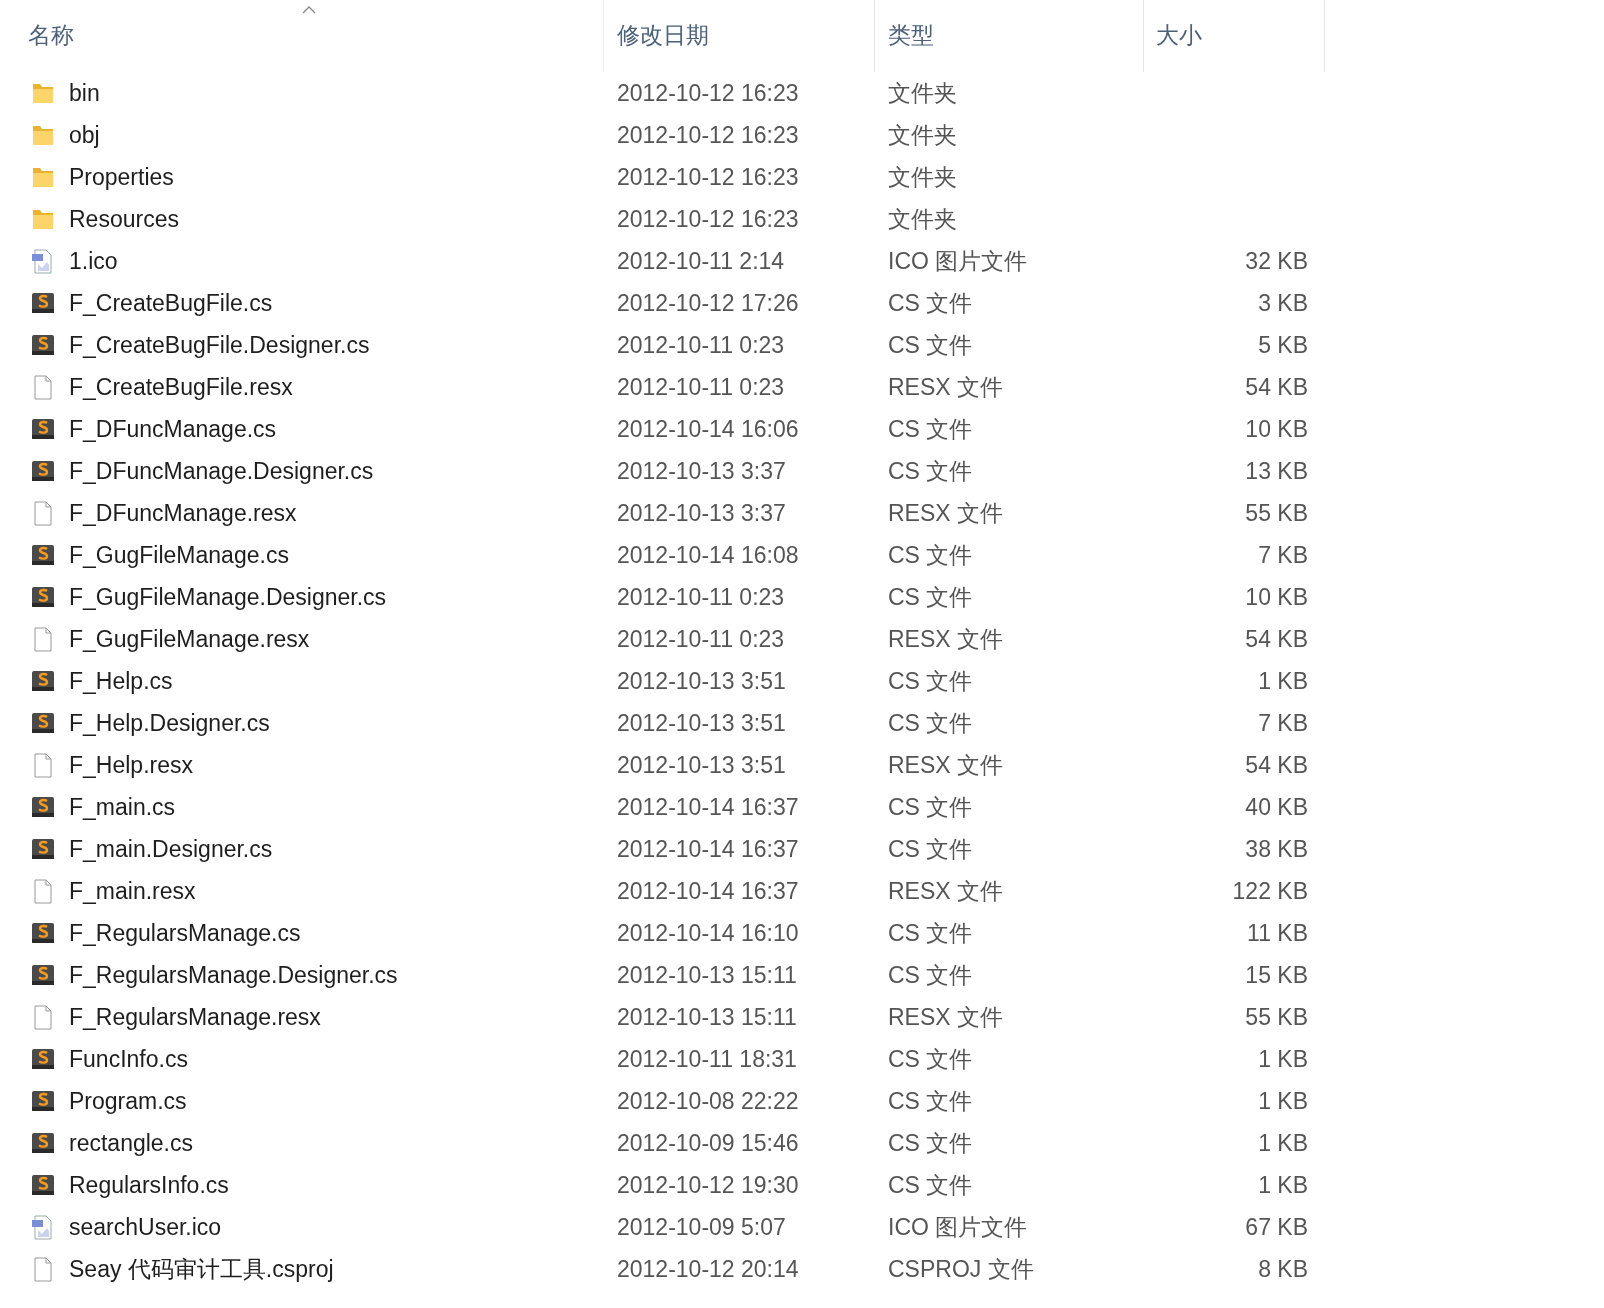  Describe the element at coordinates (51, 35) in the screenshot. I see `column-header: 名称` at that location.